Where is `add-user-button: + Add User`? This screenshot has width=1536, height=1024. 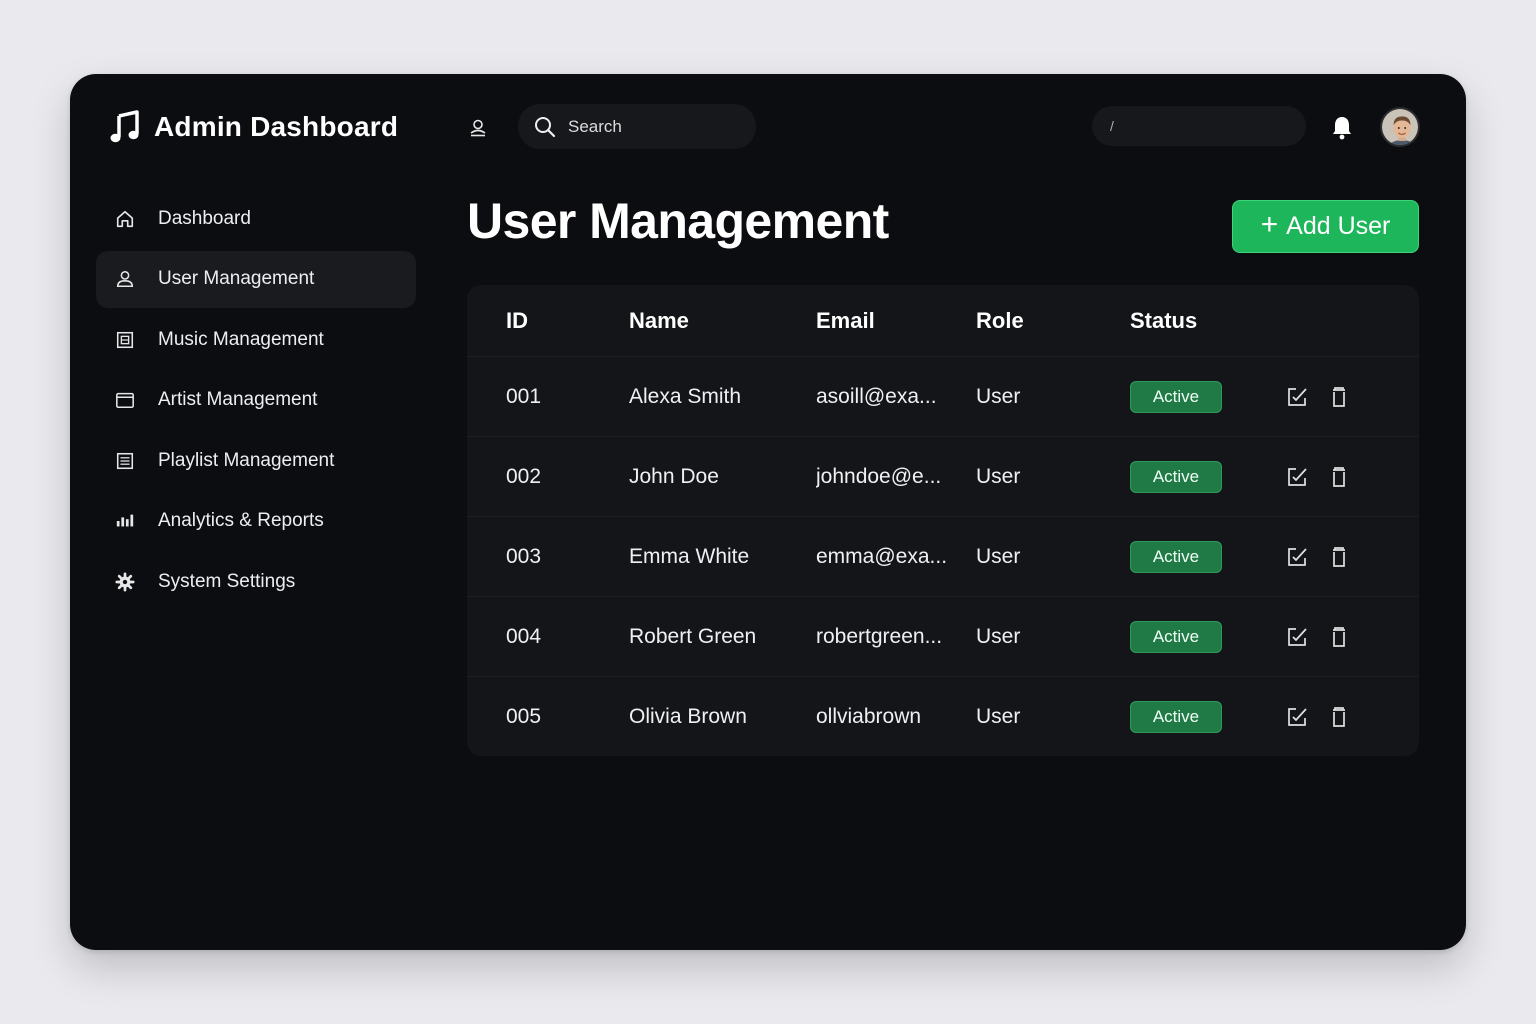 add-user-button: + Add User is located at coordinates (1325, 226).